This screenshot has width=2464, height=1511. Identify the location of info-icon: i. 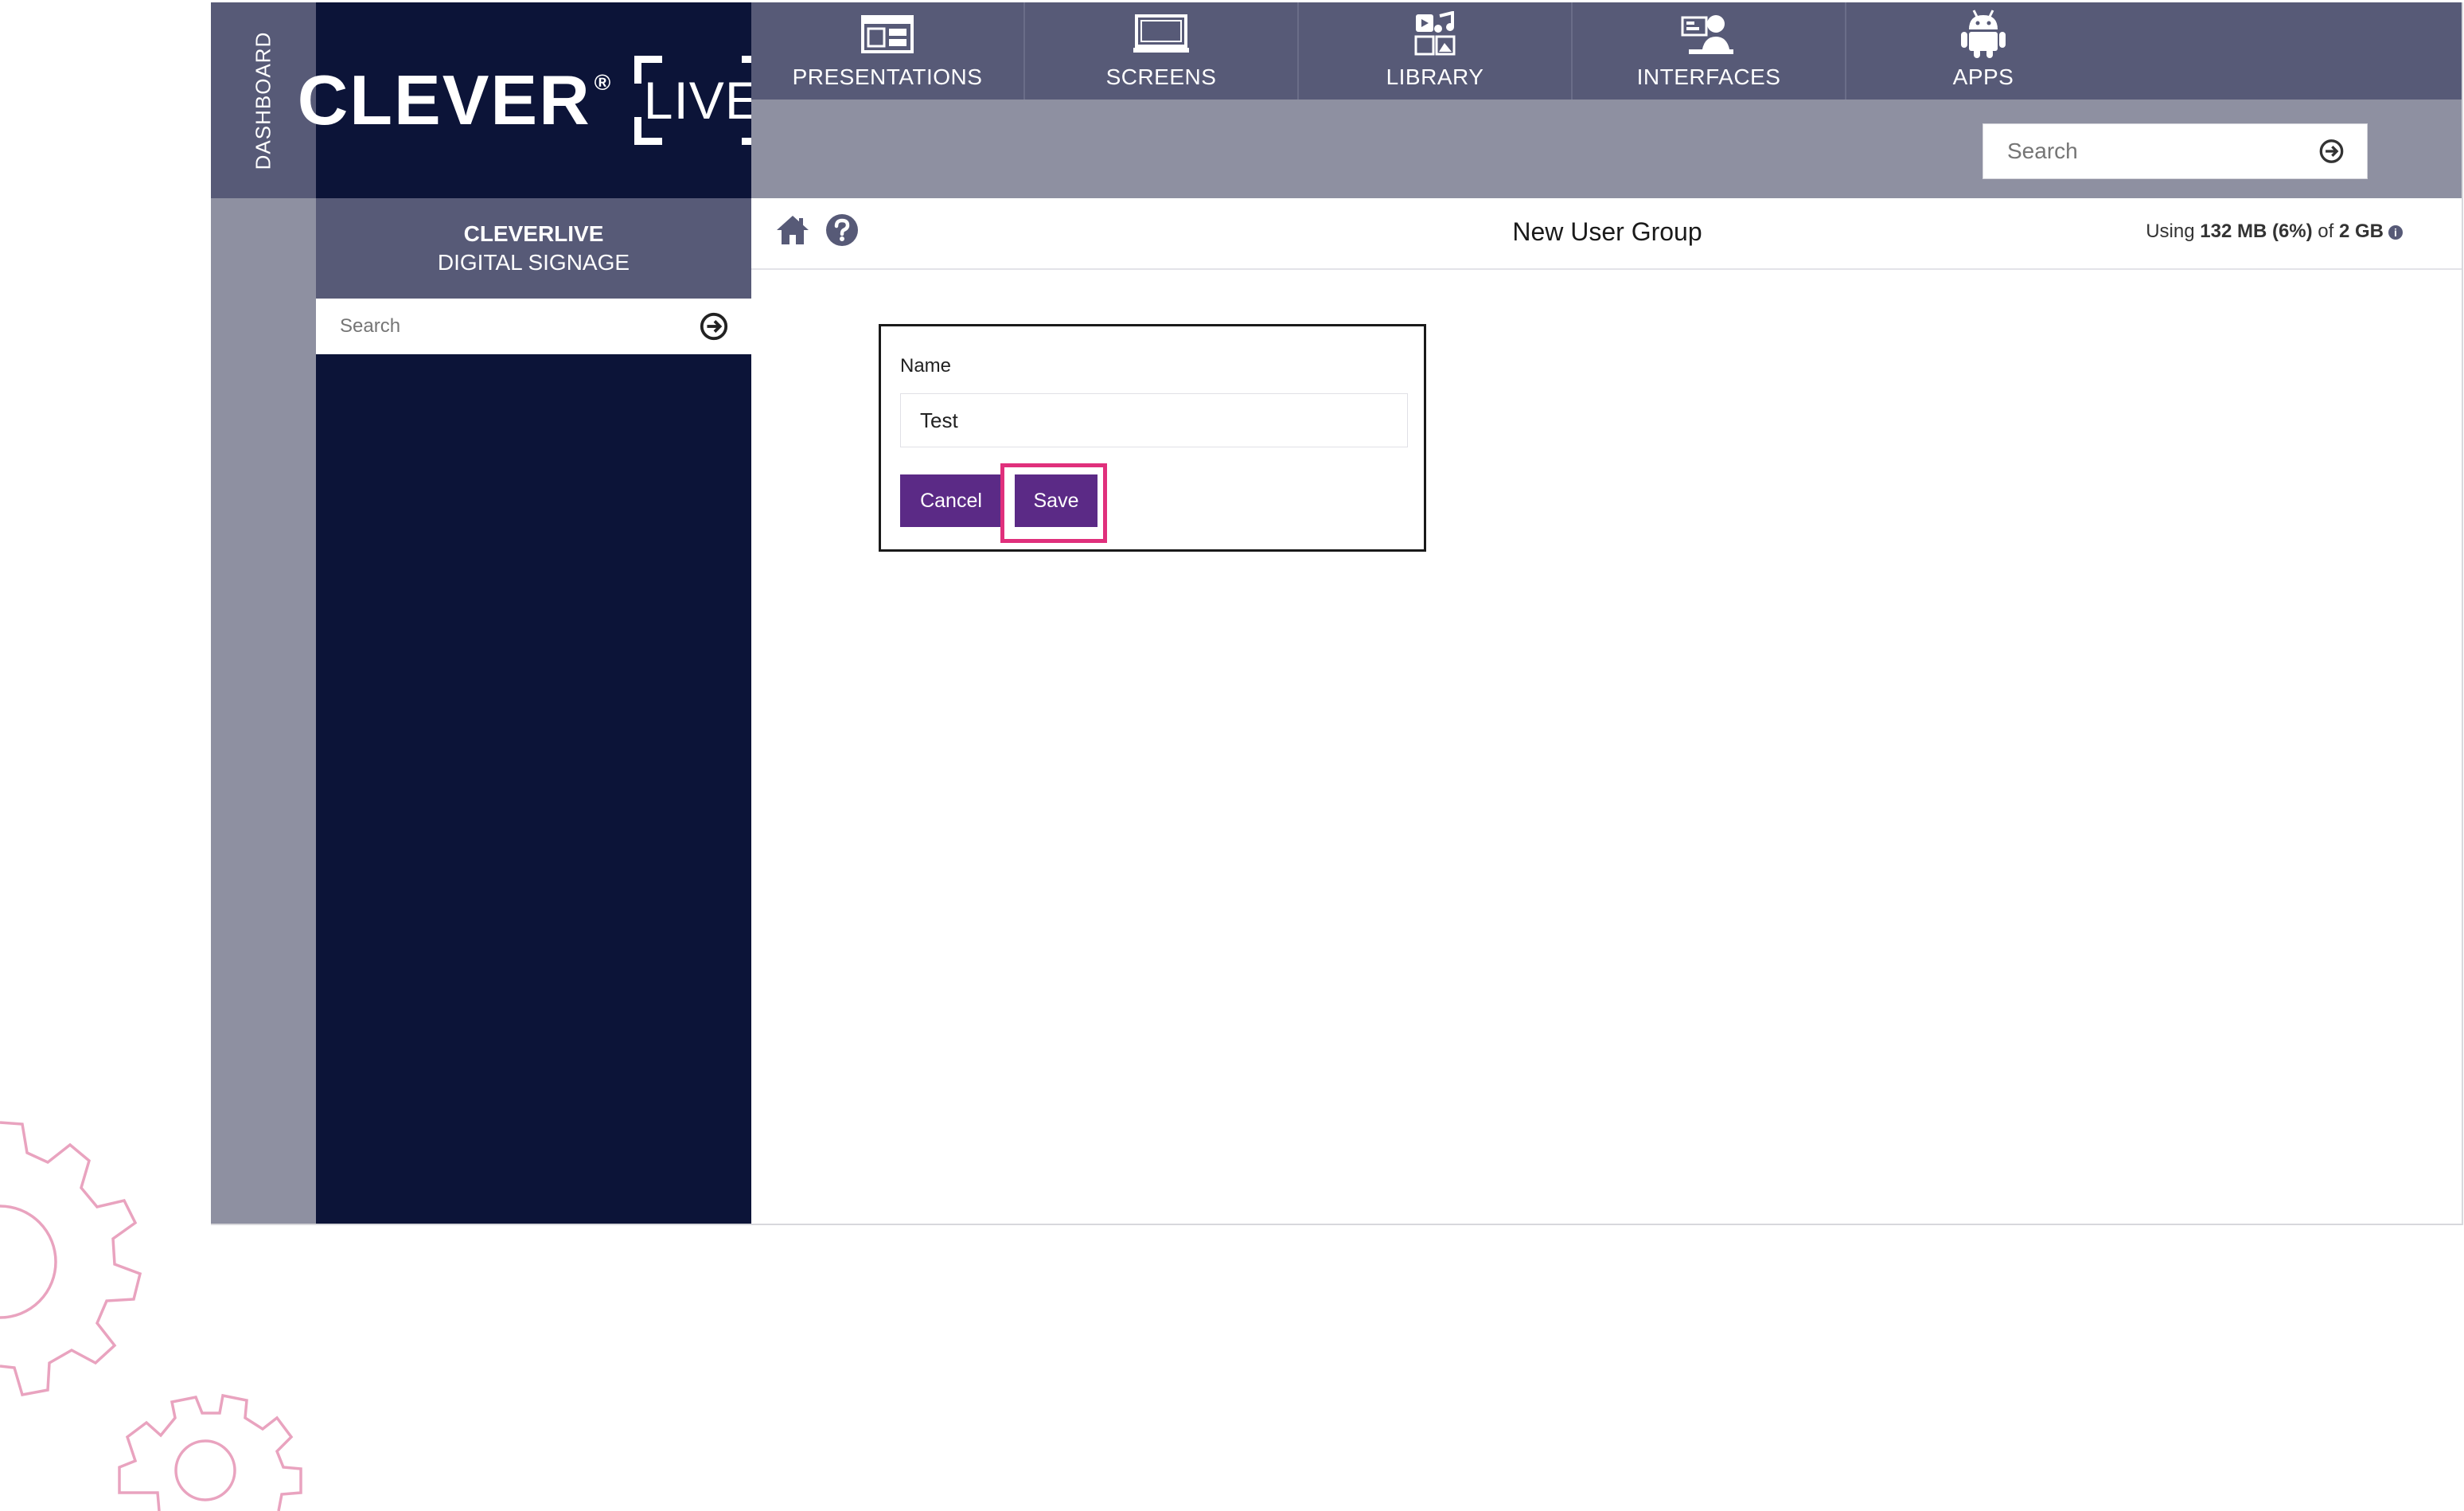
(2395, 233).